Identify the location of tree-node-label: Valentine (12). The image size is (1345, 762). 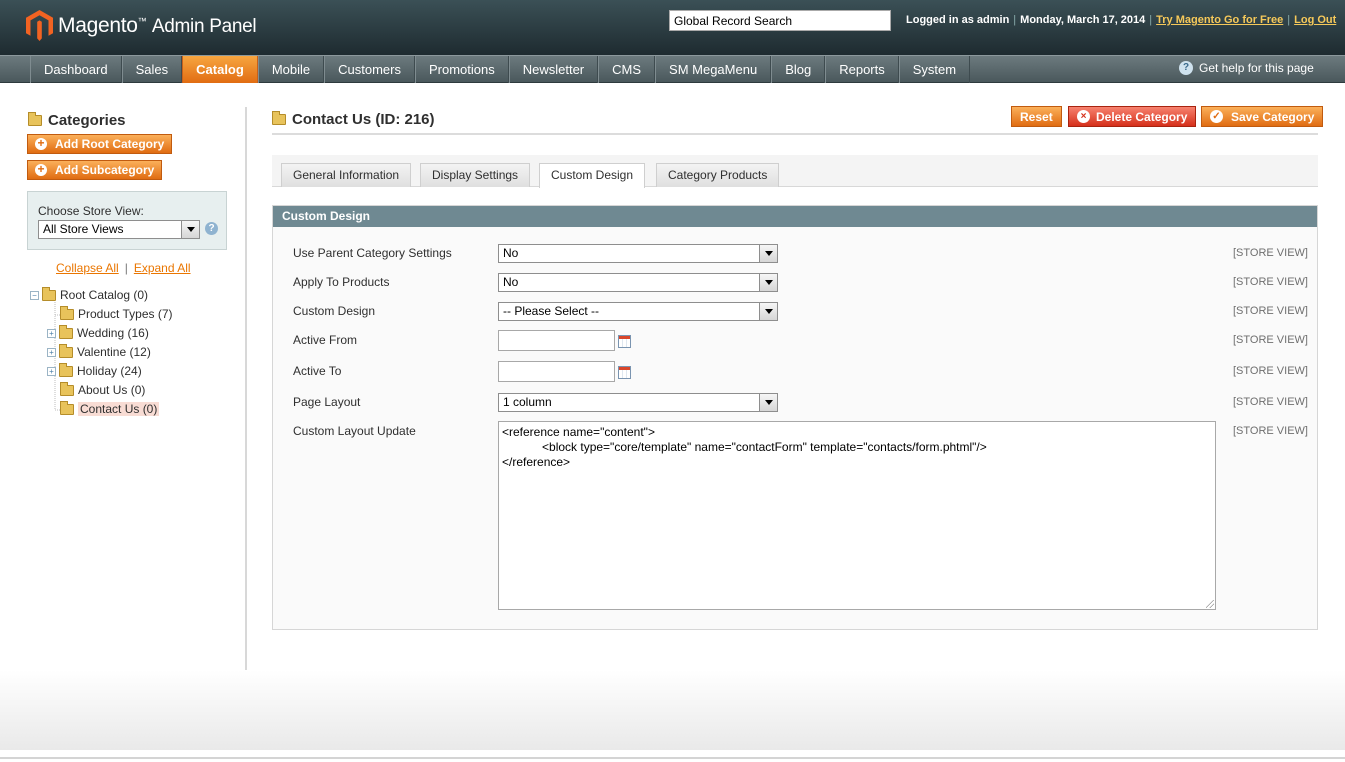
(114, 352).